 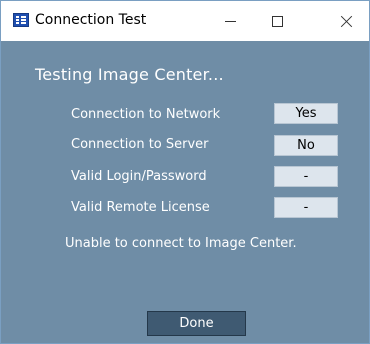 I want to click on check-label-login: Valid Login/Password, so click(x=139, y=176).